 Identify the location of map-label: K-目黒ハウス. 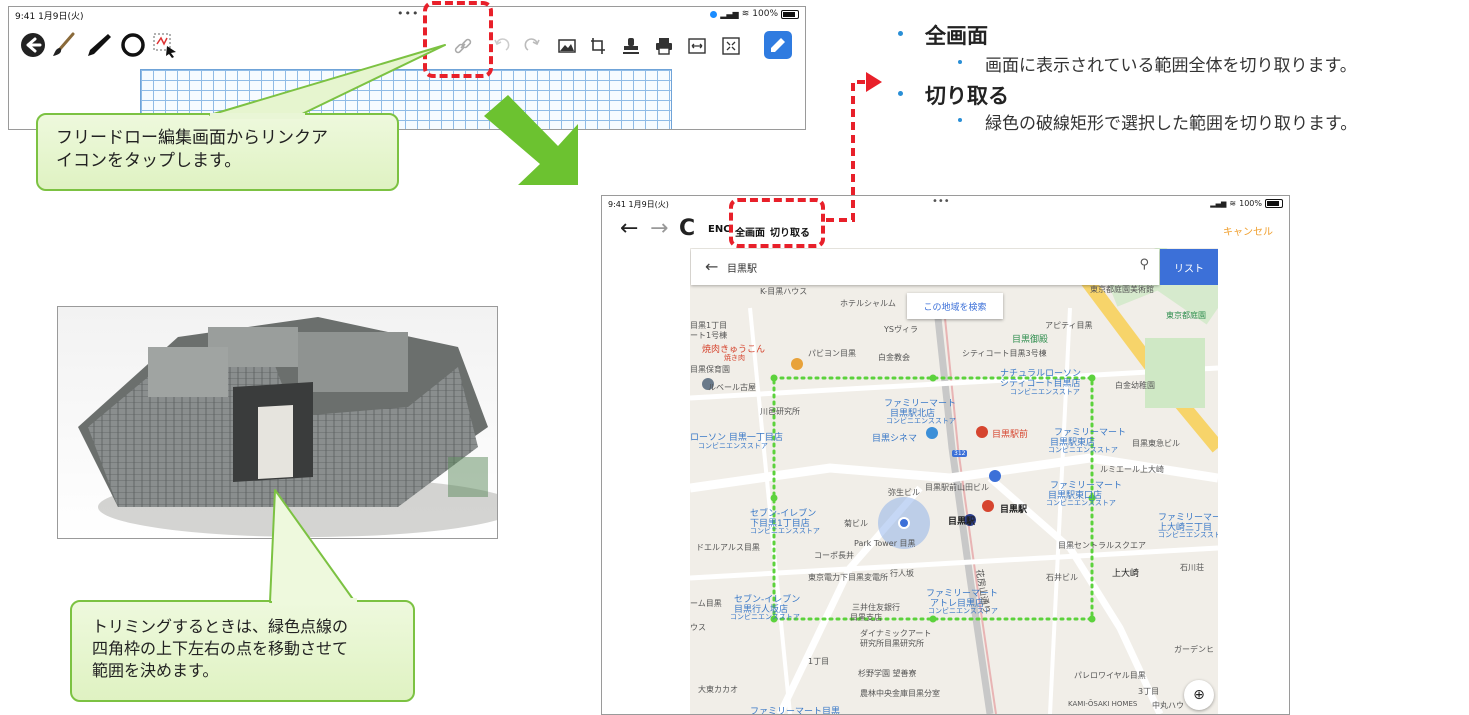
(784, 291).